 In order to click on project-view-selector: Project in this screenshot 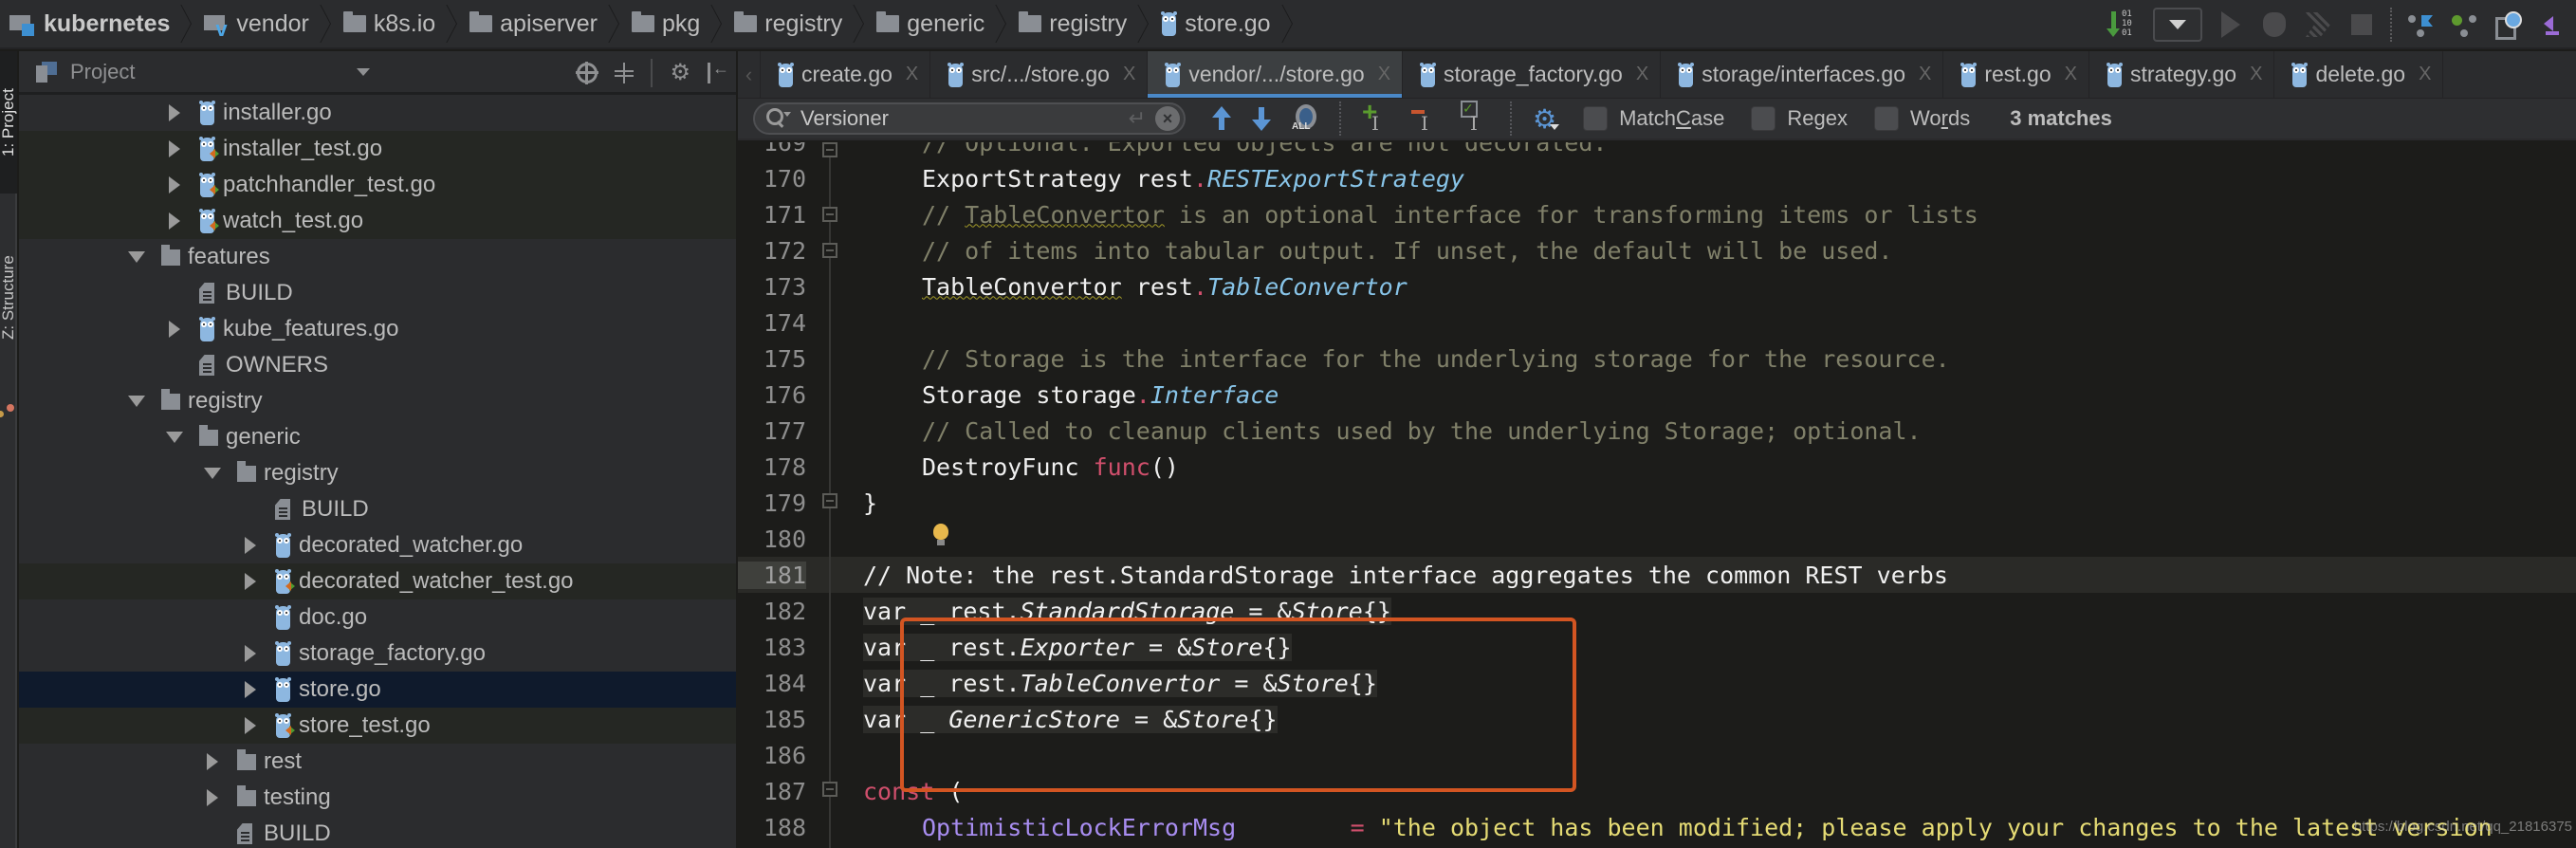, I will do `click(102, 72)`.